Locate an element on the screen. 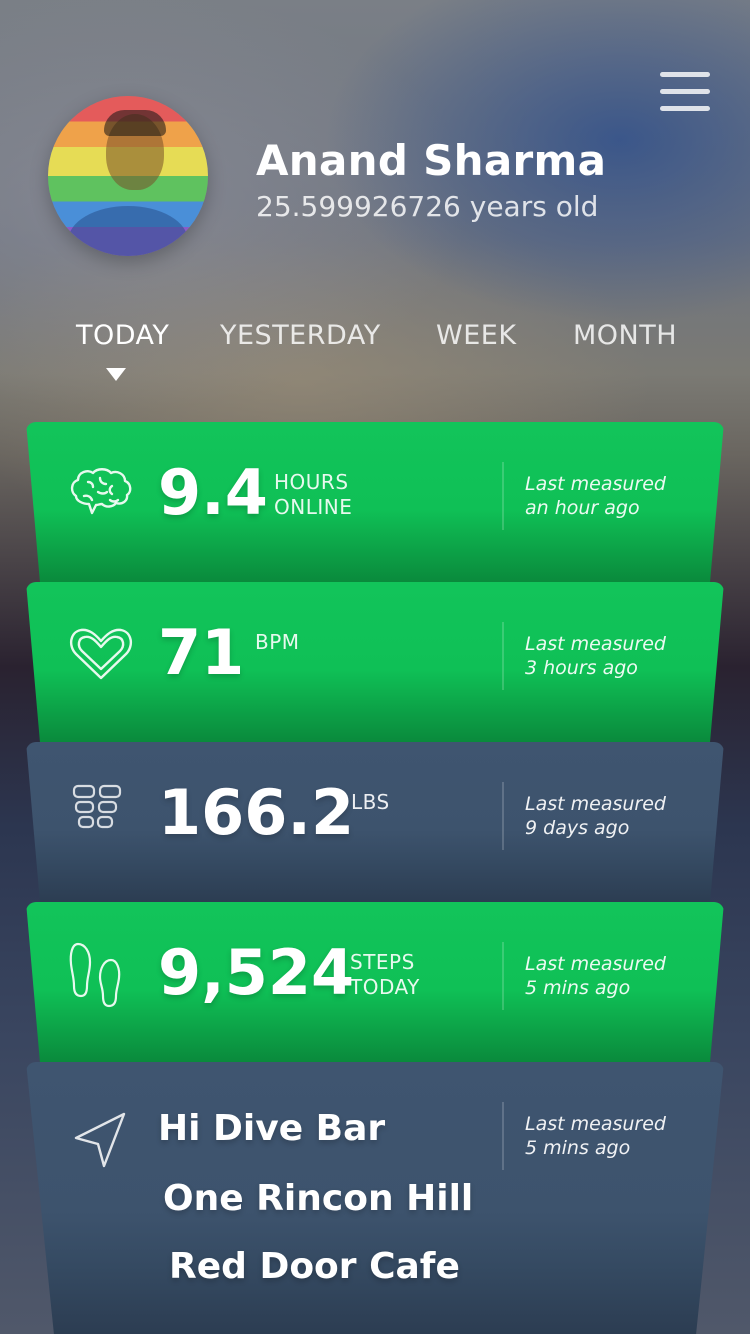 Image resolution: width=750 pixels, height=1334 pixels. location-item: One Rincon Hill is located at coordinates (318, 1198).